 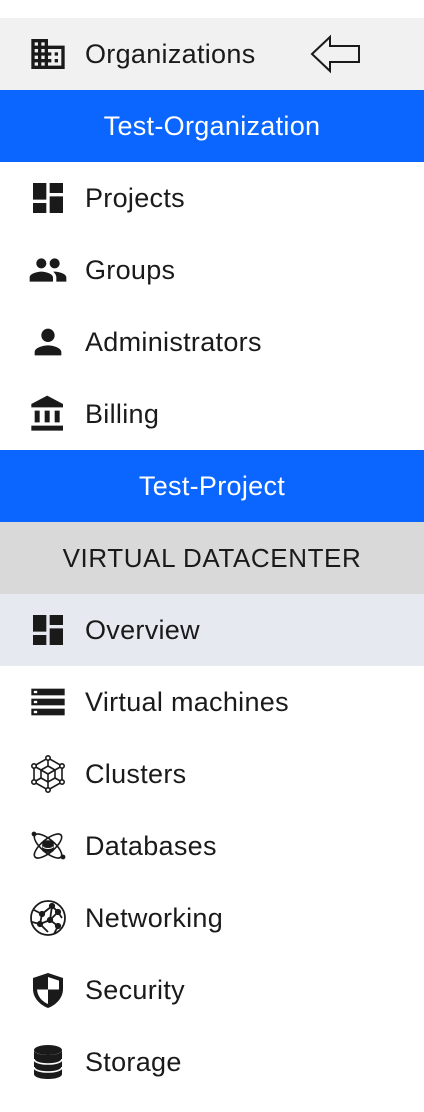 I want to click on nav-item-security: Security, so click(x=212, y=990).